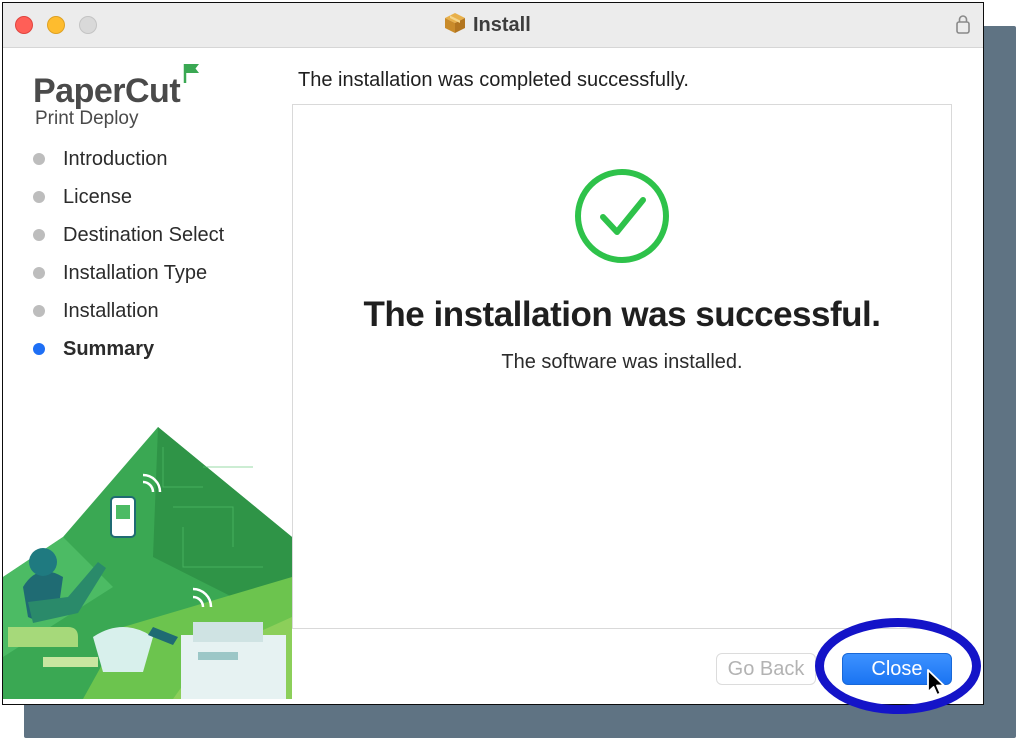 This screenshot has height=745, width=1024. Describe the element at coordinates (88, 25) in the screenshot. I see `zoom-window-button` at that location.